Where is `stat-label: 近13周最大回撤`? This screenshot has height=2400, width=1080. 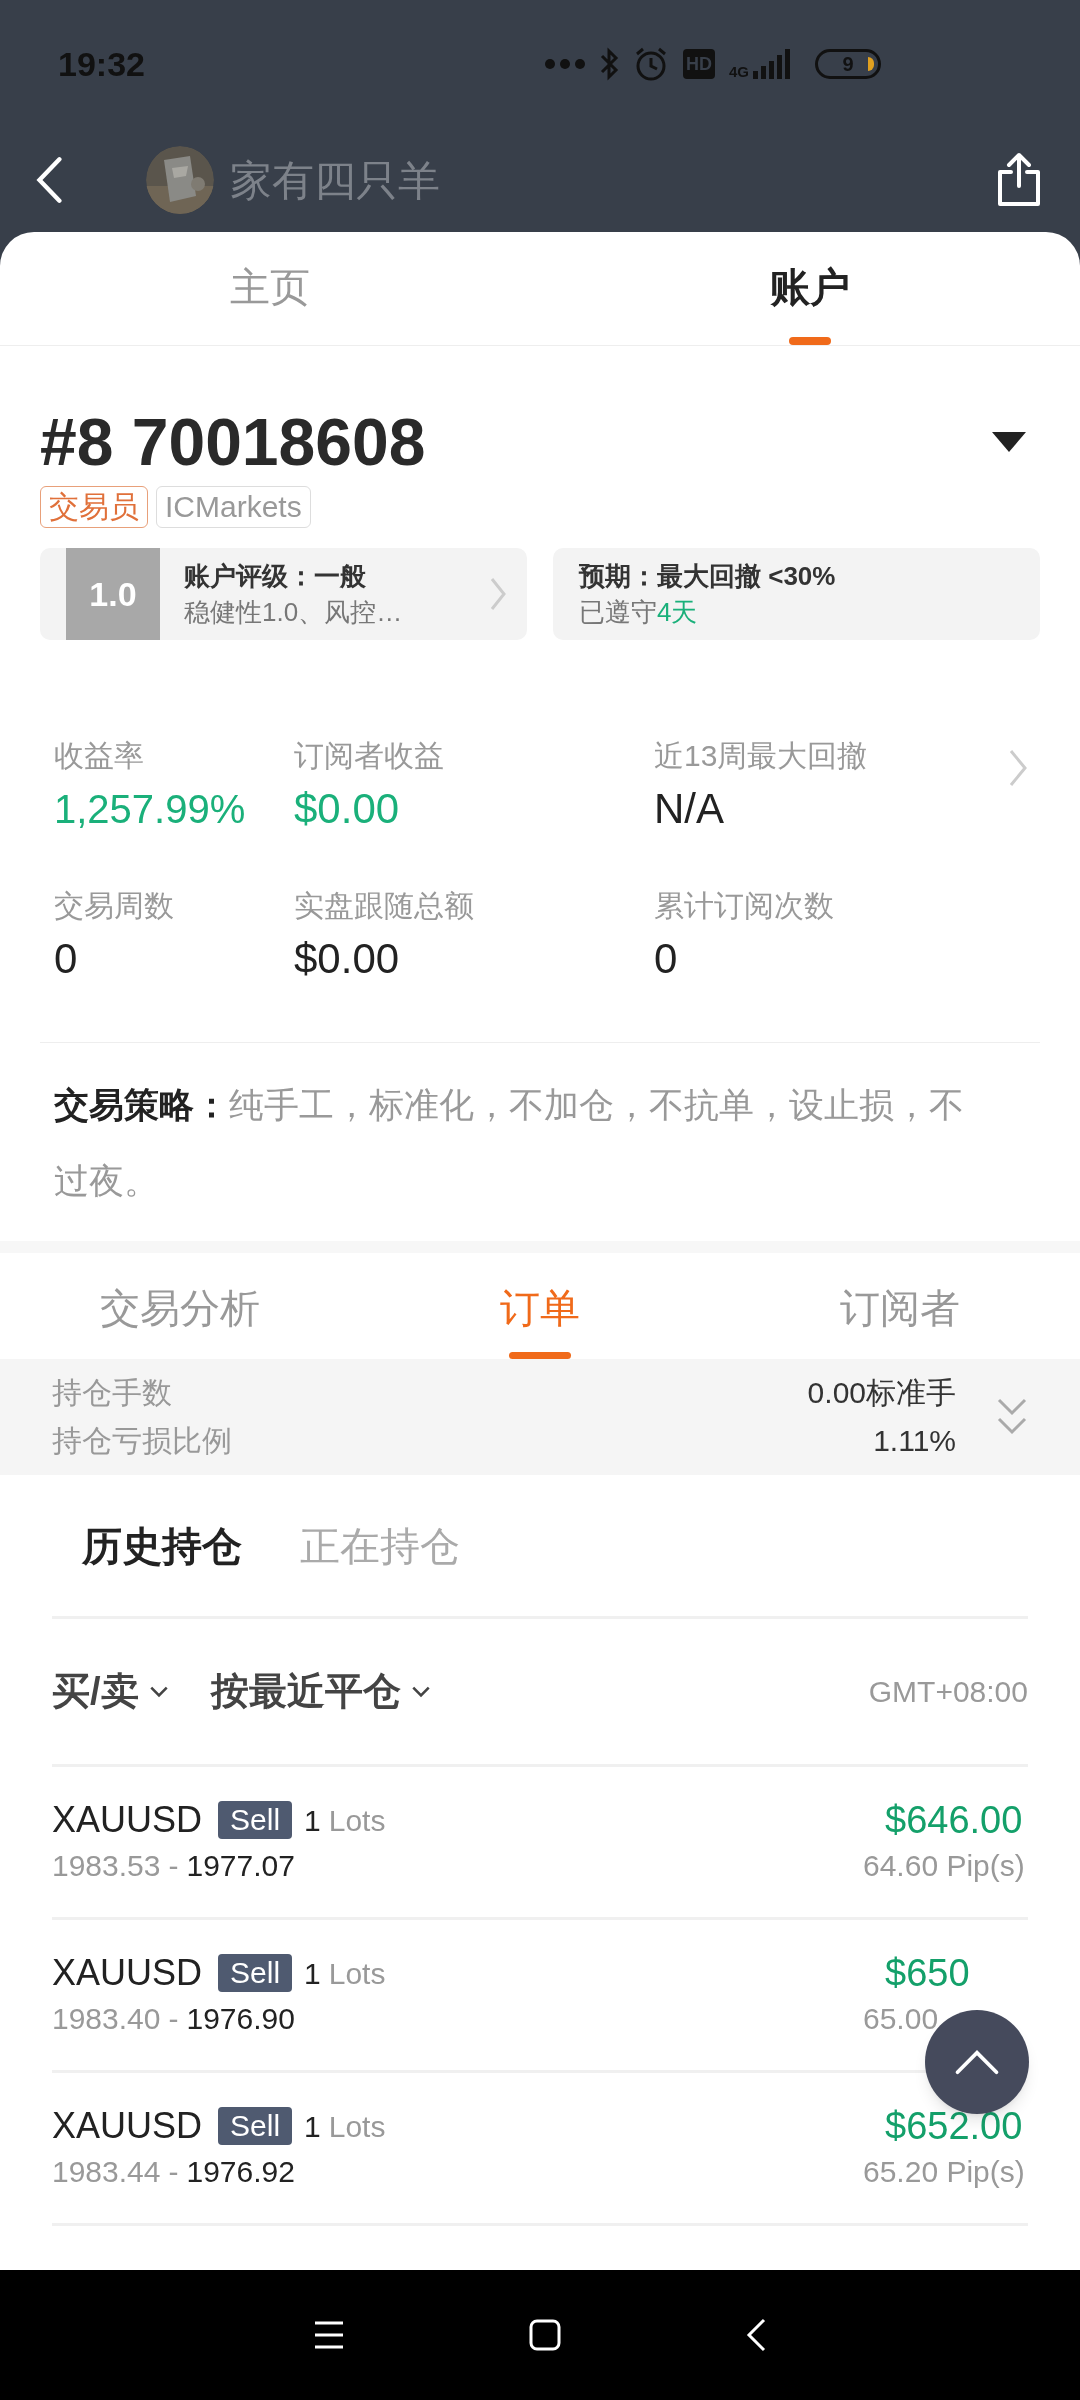
stat-label: 近13周最大回撤 is located at coordinates (761, 756).